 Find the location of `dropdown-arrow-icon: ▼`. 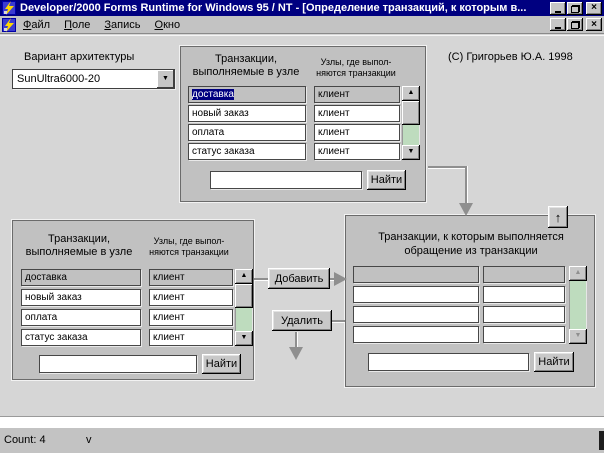

dropdown-arrow-icon: ▼ is located at coordinates (165, 79).